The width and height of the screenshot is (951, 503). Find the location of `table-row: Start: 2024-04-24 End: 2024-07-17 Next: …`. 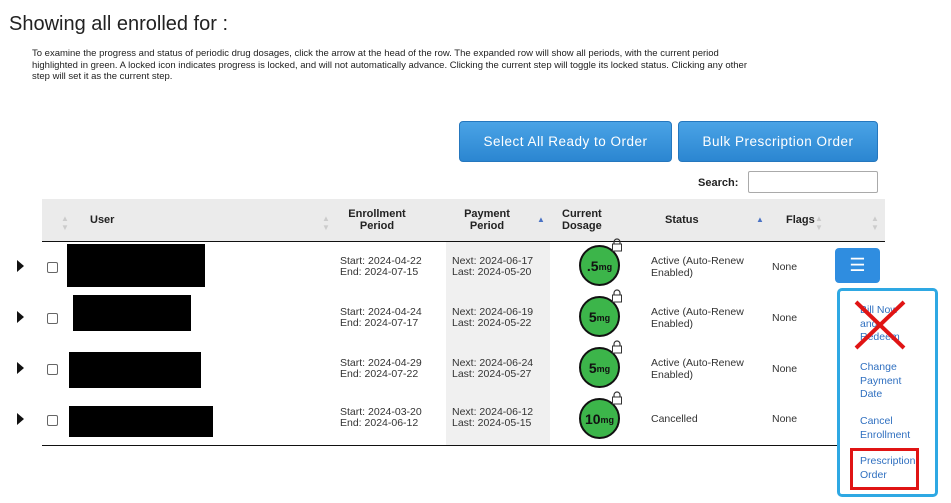

table-row: Start: 2024-04-24 End: 2024-07-17 Next: … is located at coordinates (475, 316).